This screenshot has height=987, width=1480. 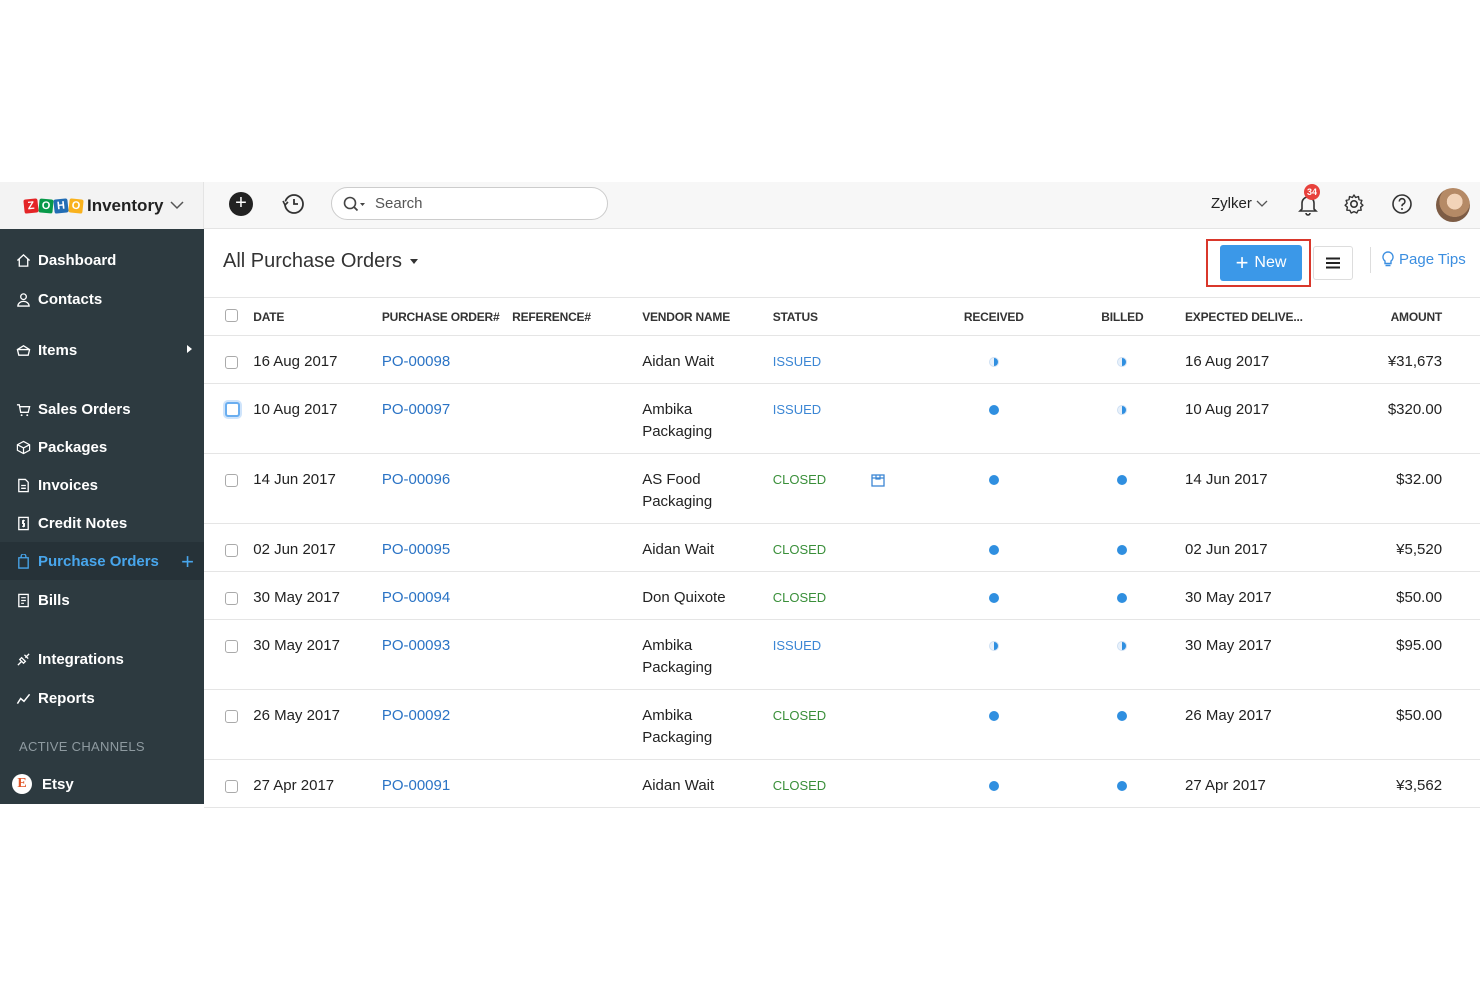 What do you see at coordinates (577, 316) in the screenshot?
I see `column-header-reference: REFERENCE#` at bounding box center [577, 316].